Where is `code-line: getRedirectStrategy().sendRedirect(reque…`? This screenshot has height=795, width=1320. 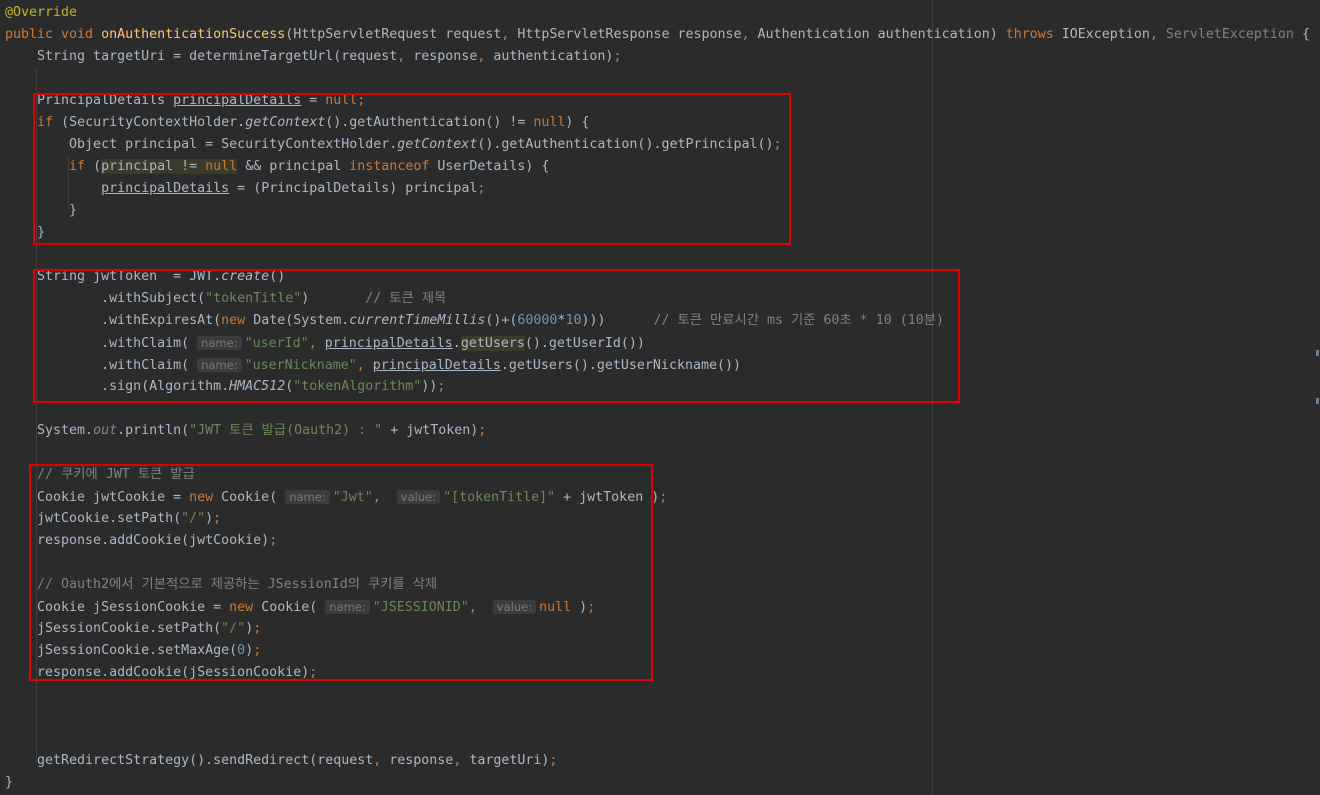 code-line: getRedirectStrategy().sendRedirect(reque… is located at coordinates (281, 761).